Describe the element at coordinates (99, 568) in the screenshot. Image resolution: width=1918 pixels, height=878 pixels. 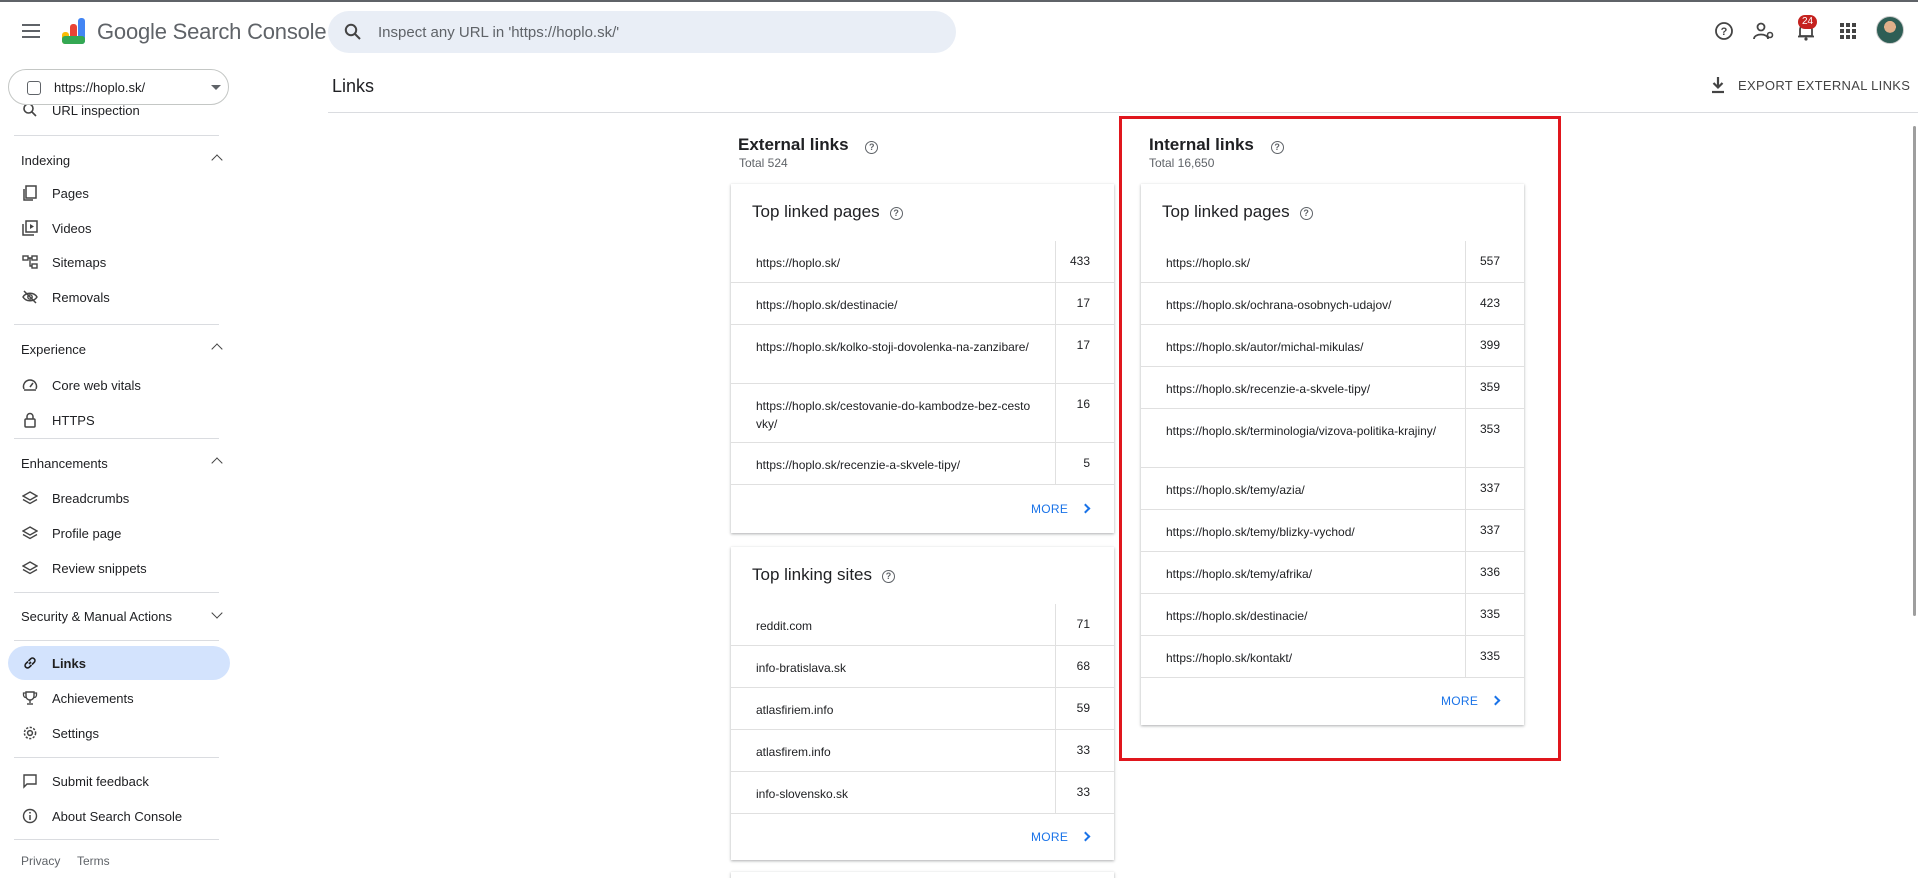
I see `sidebar-item-label: Review snippets` at that location.